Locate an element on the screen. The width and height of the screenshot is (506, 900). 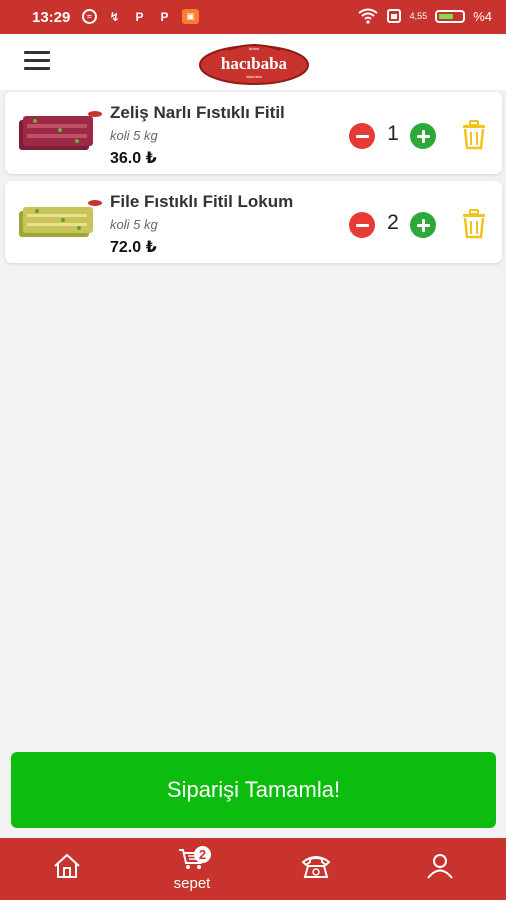
nav-home is located at coordinates (67, 869).